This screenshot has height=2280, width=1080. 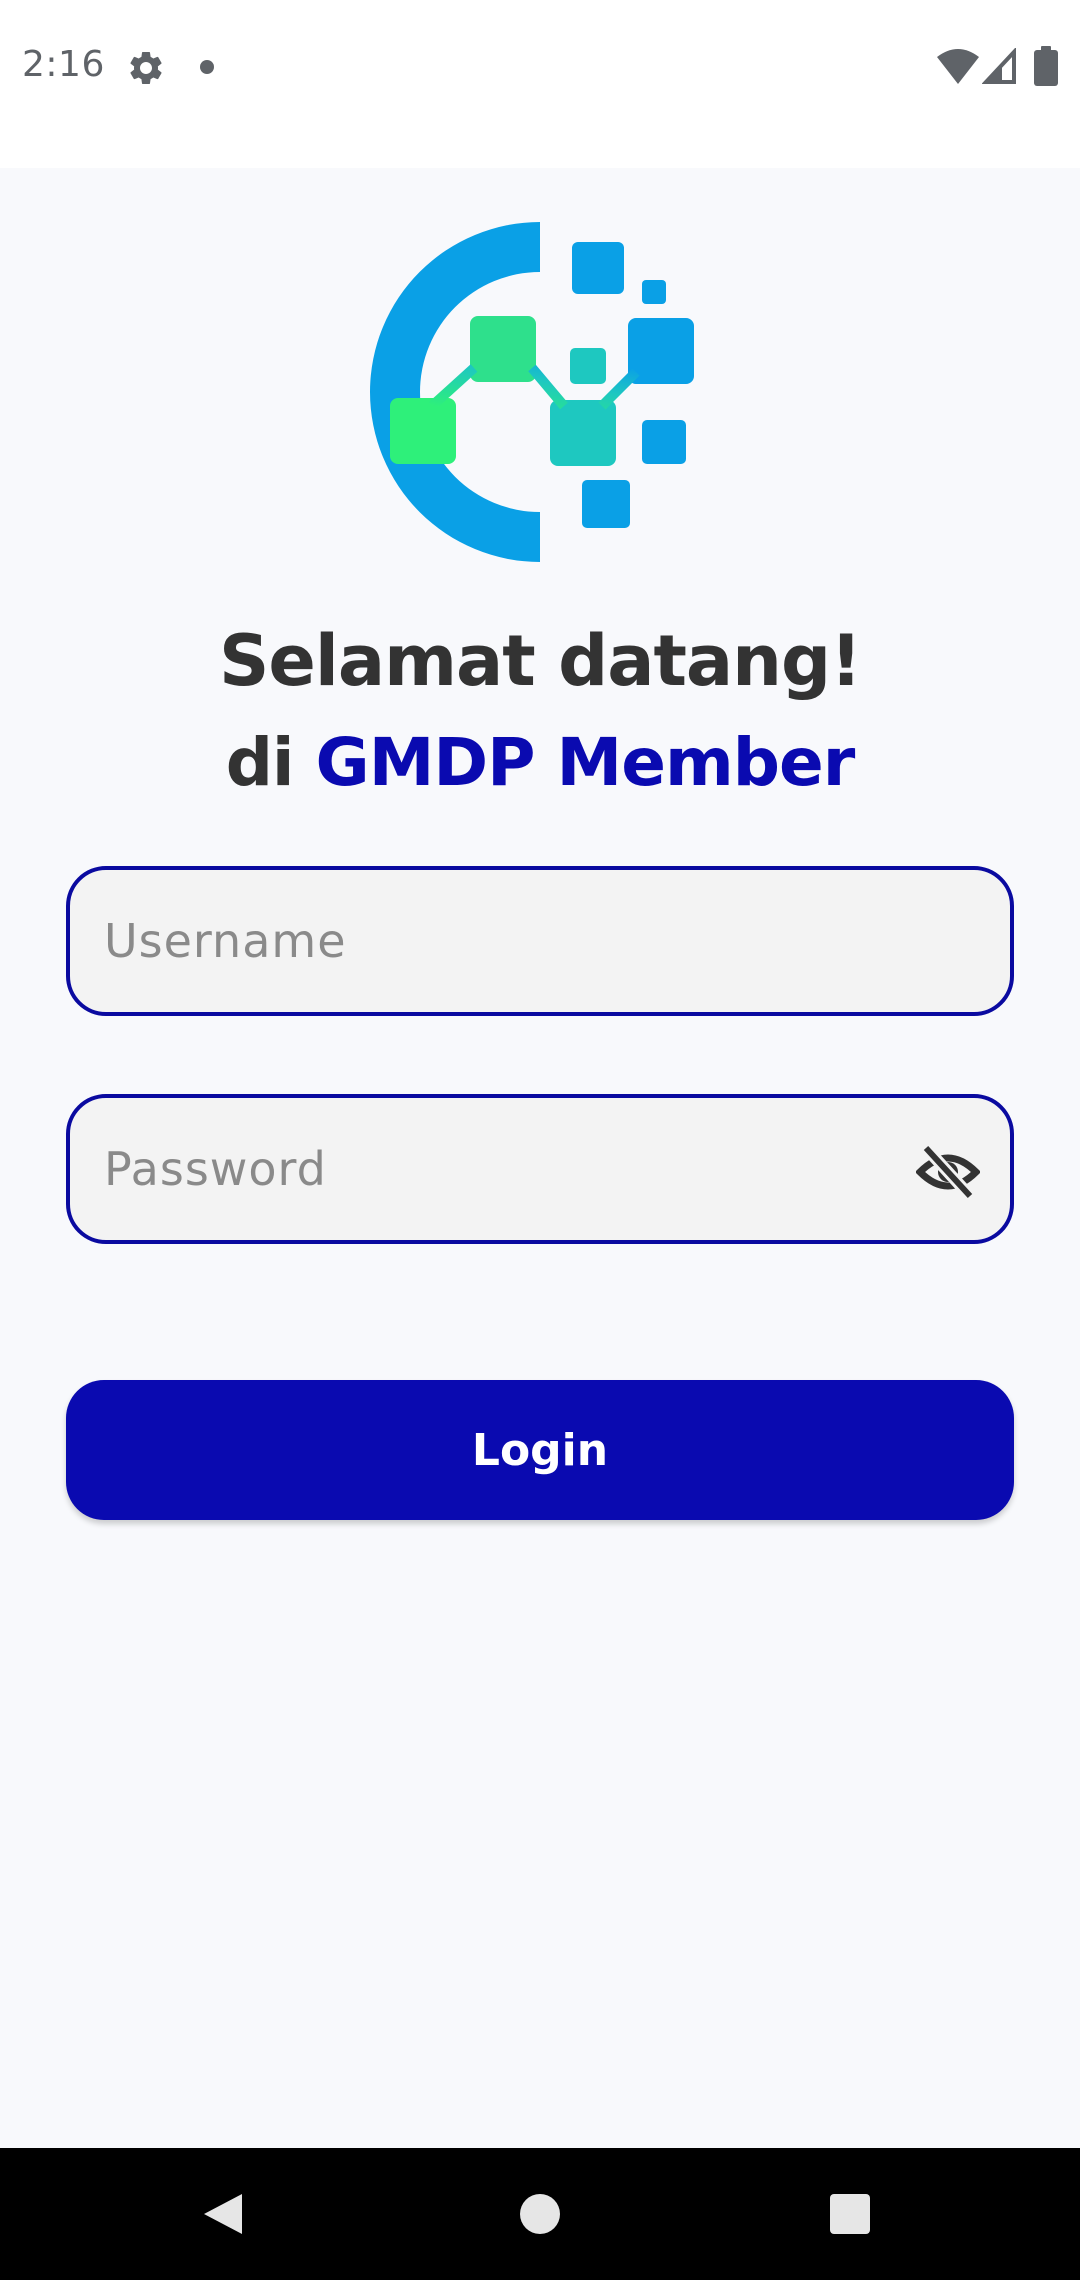 I want to click on status-bar: 2:16, so click(x=540, y=84).